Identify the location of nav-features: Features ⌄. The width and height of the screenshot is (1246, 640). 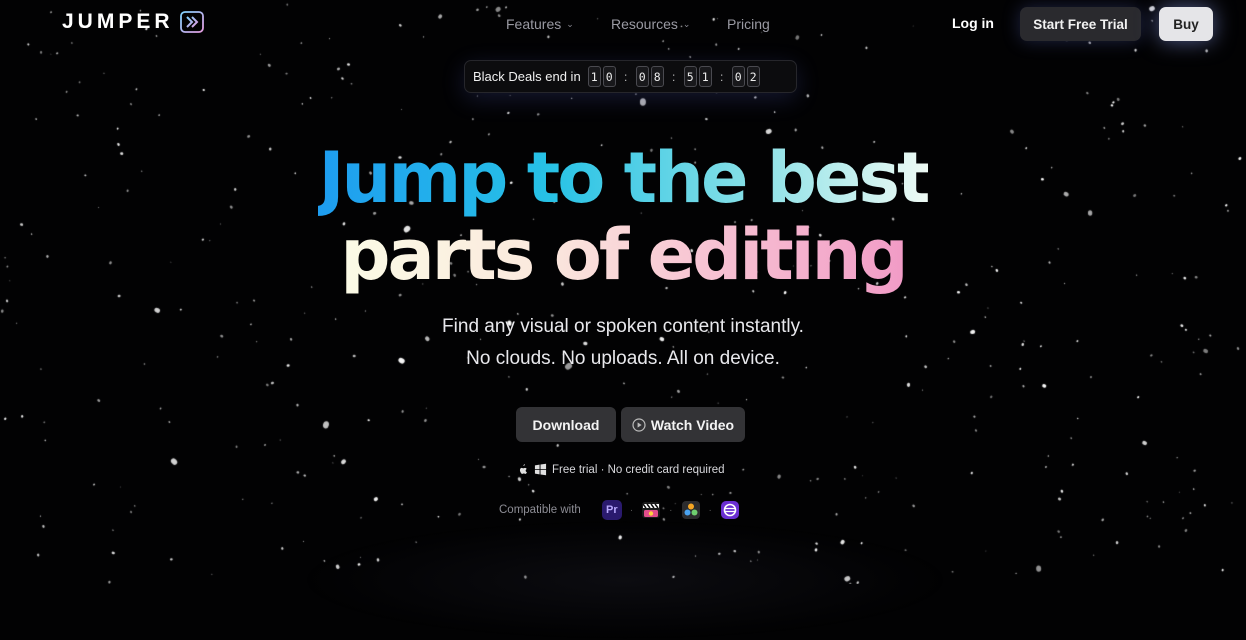
(540, 24).